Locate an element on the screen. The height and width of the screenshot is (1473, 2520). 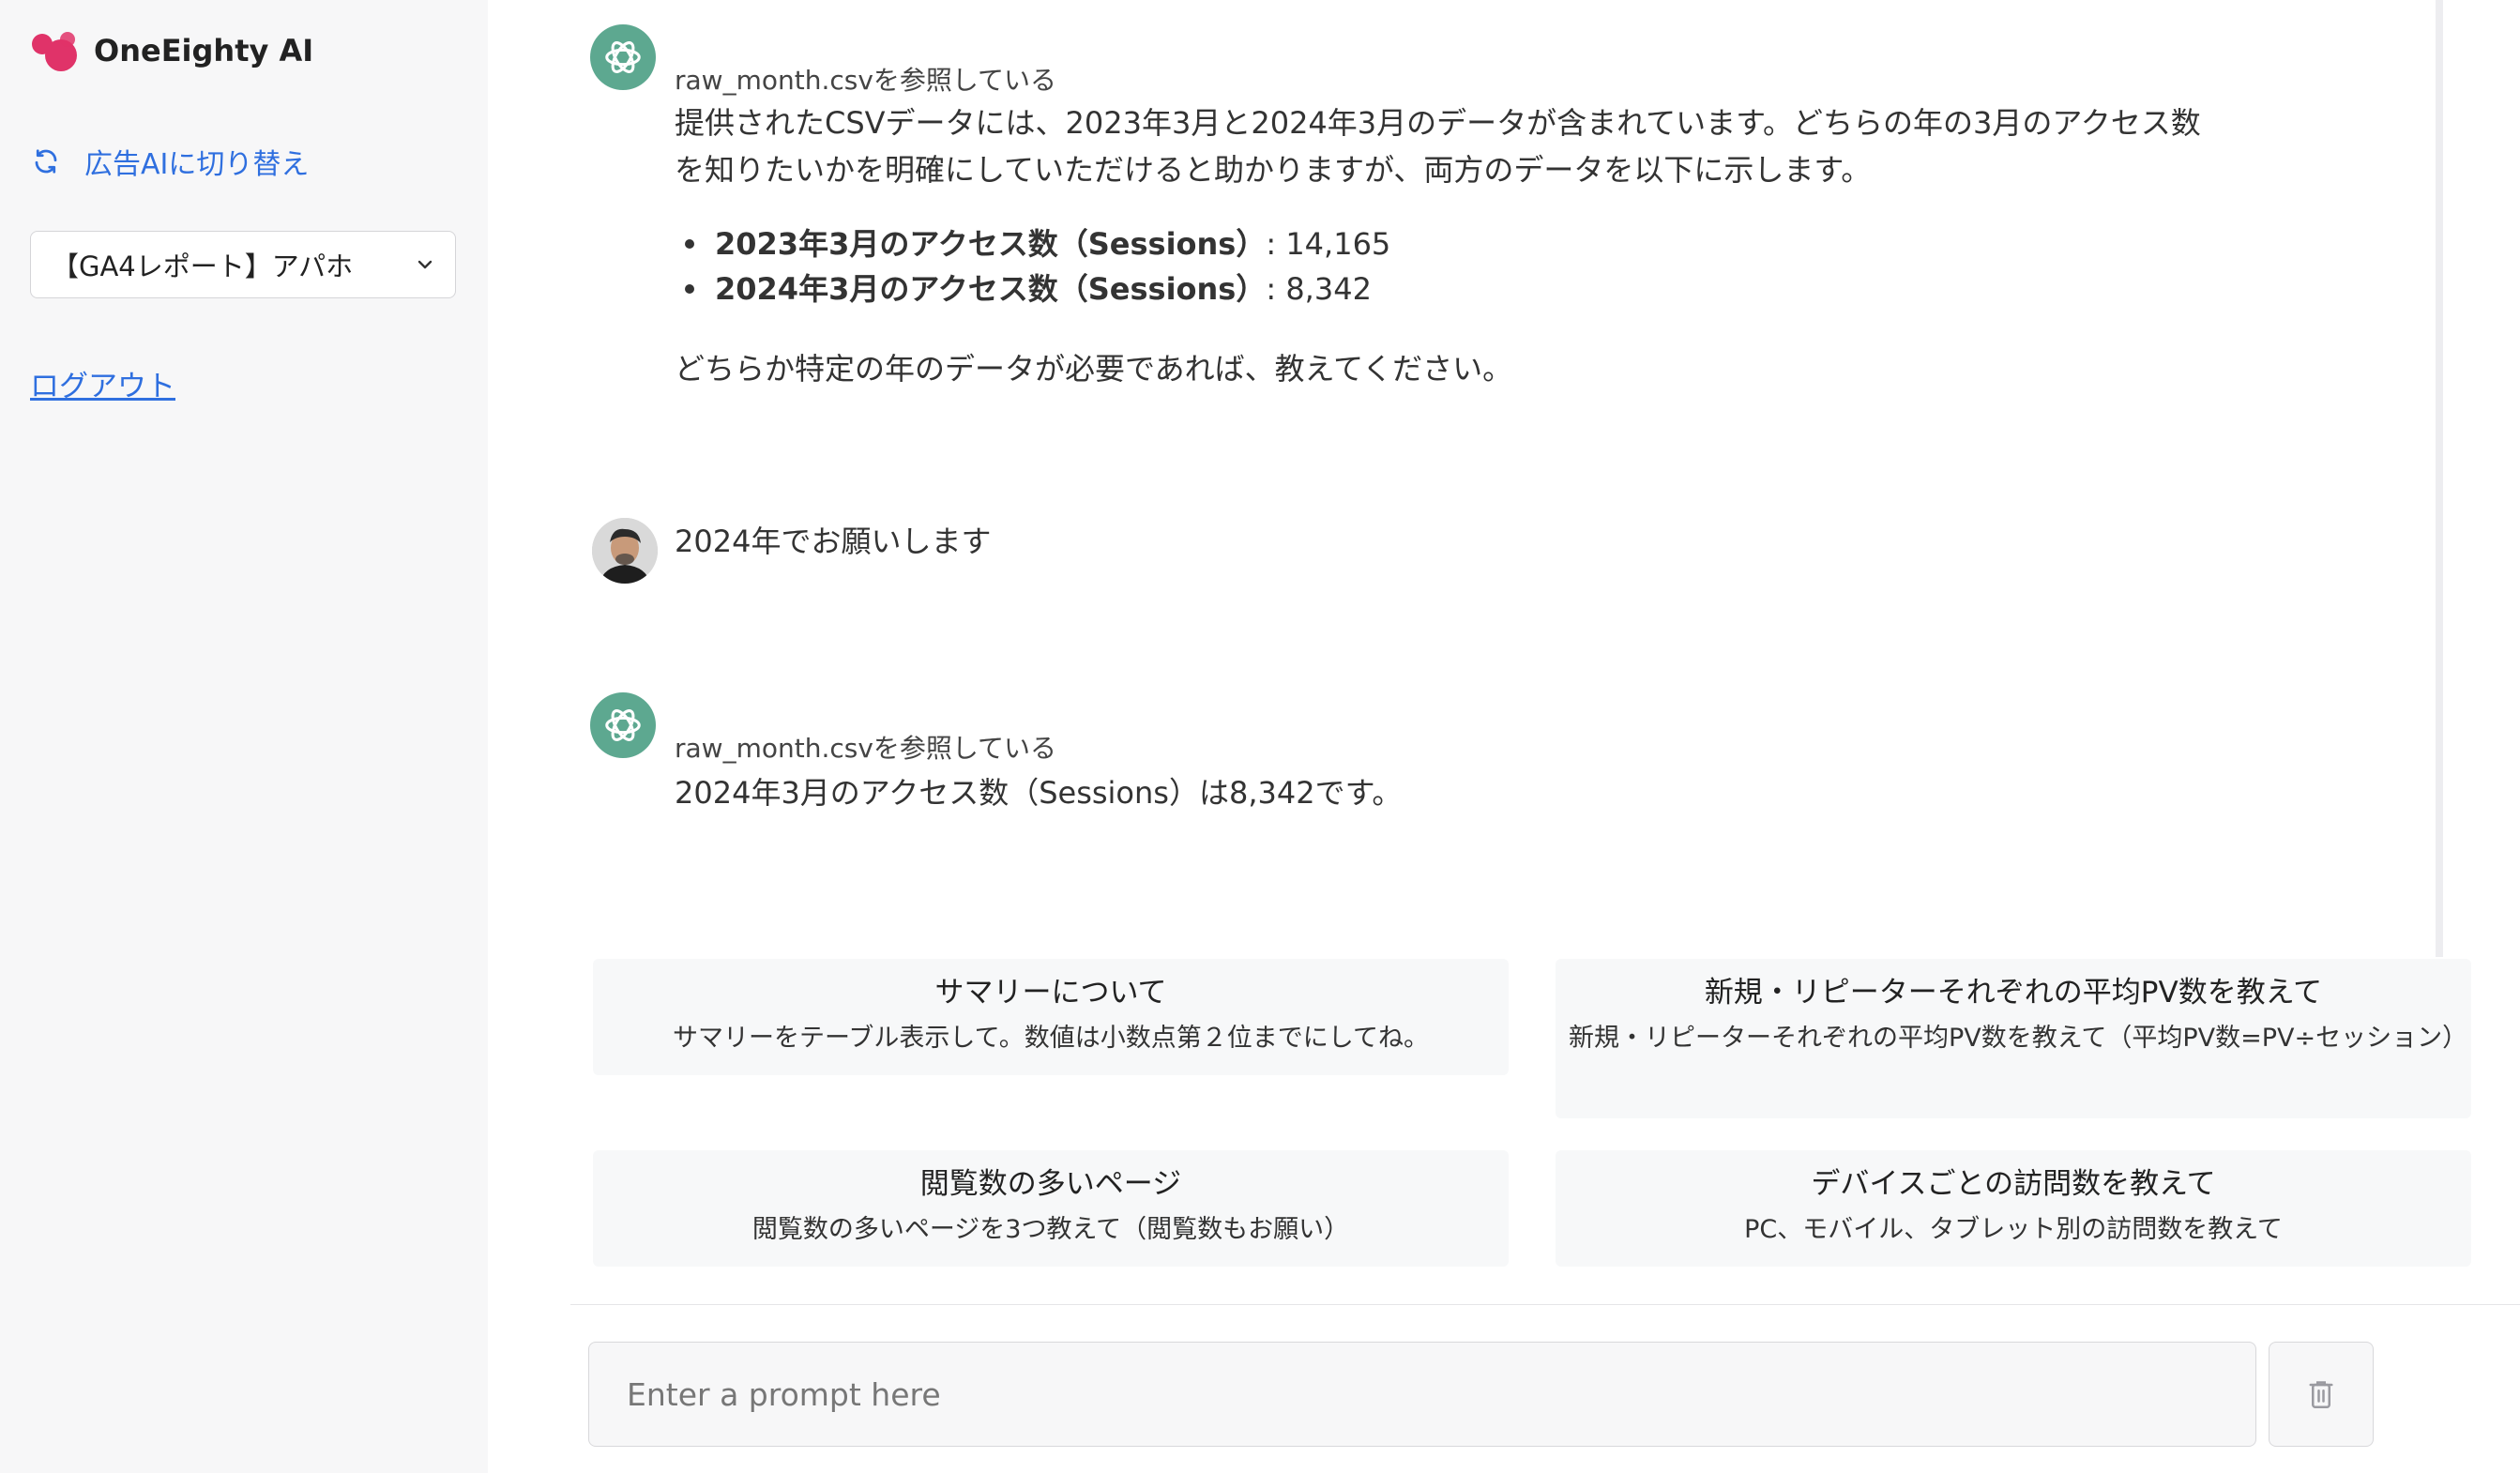
bullet-label: 2024年3月のアクセス数（Sessions） is located at coordinates (991, 289).